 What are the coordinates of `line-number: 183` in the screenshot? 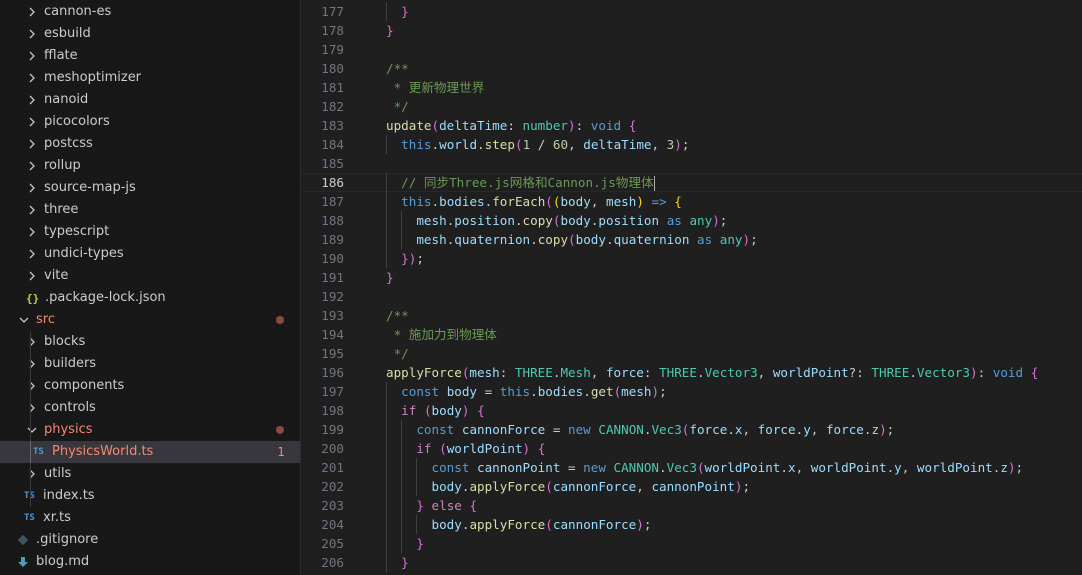 It's located at (332, 125).